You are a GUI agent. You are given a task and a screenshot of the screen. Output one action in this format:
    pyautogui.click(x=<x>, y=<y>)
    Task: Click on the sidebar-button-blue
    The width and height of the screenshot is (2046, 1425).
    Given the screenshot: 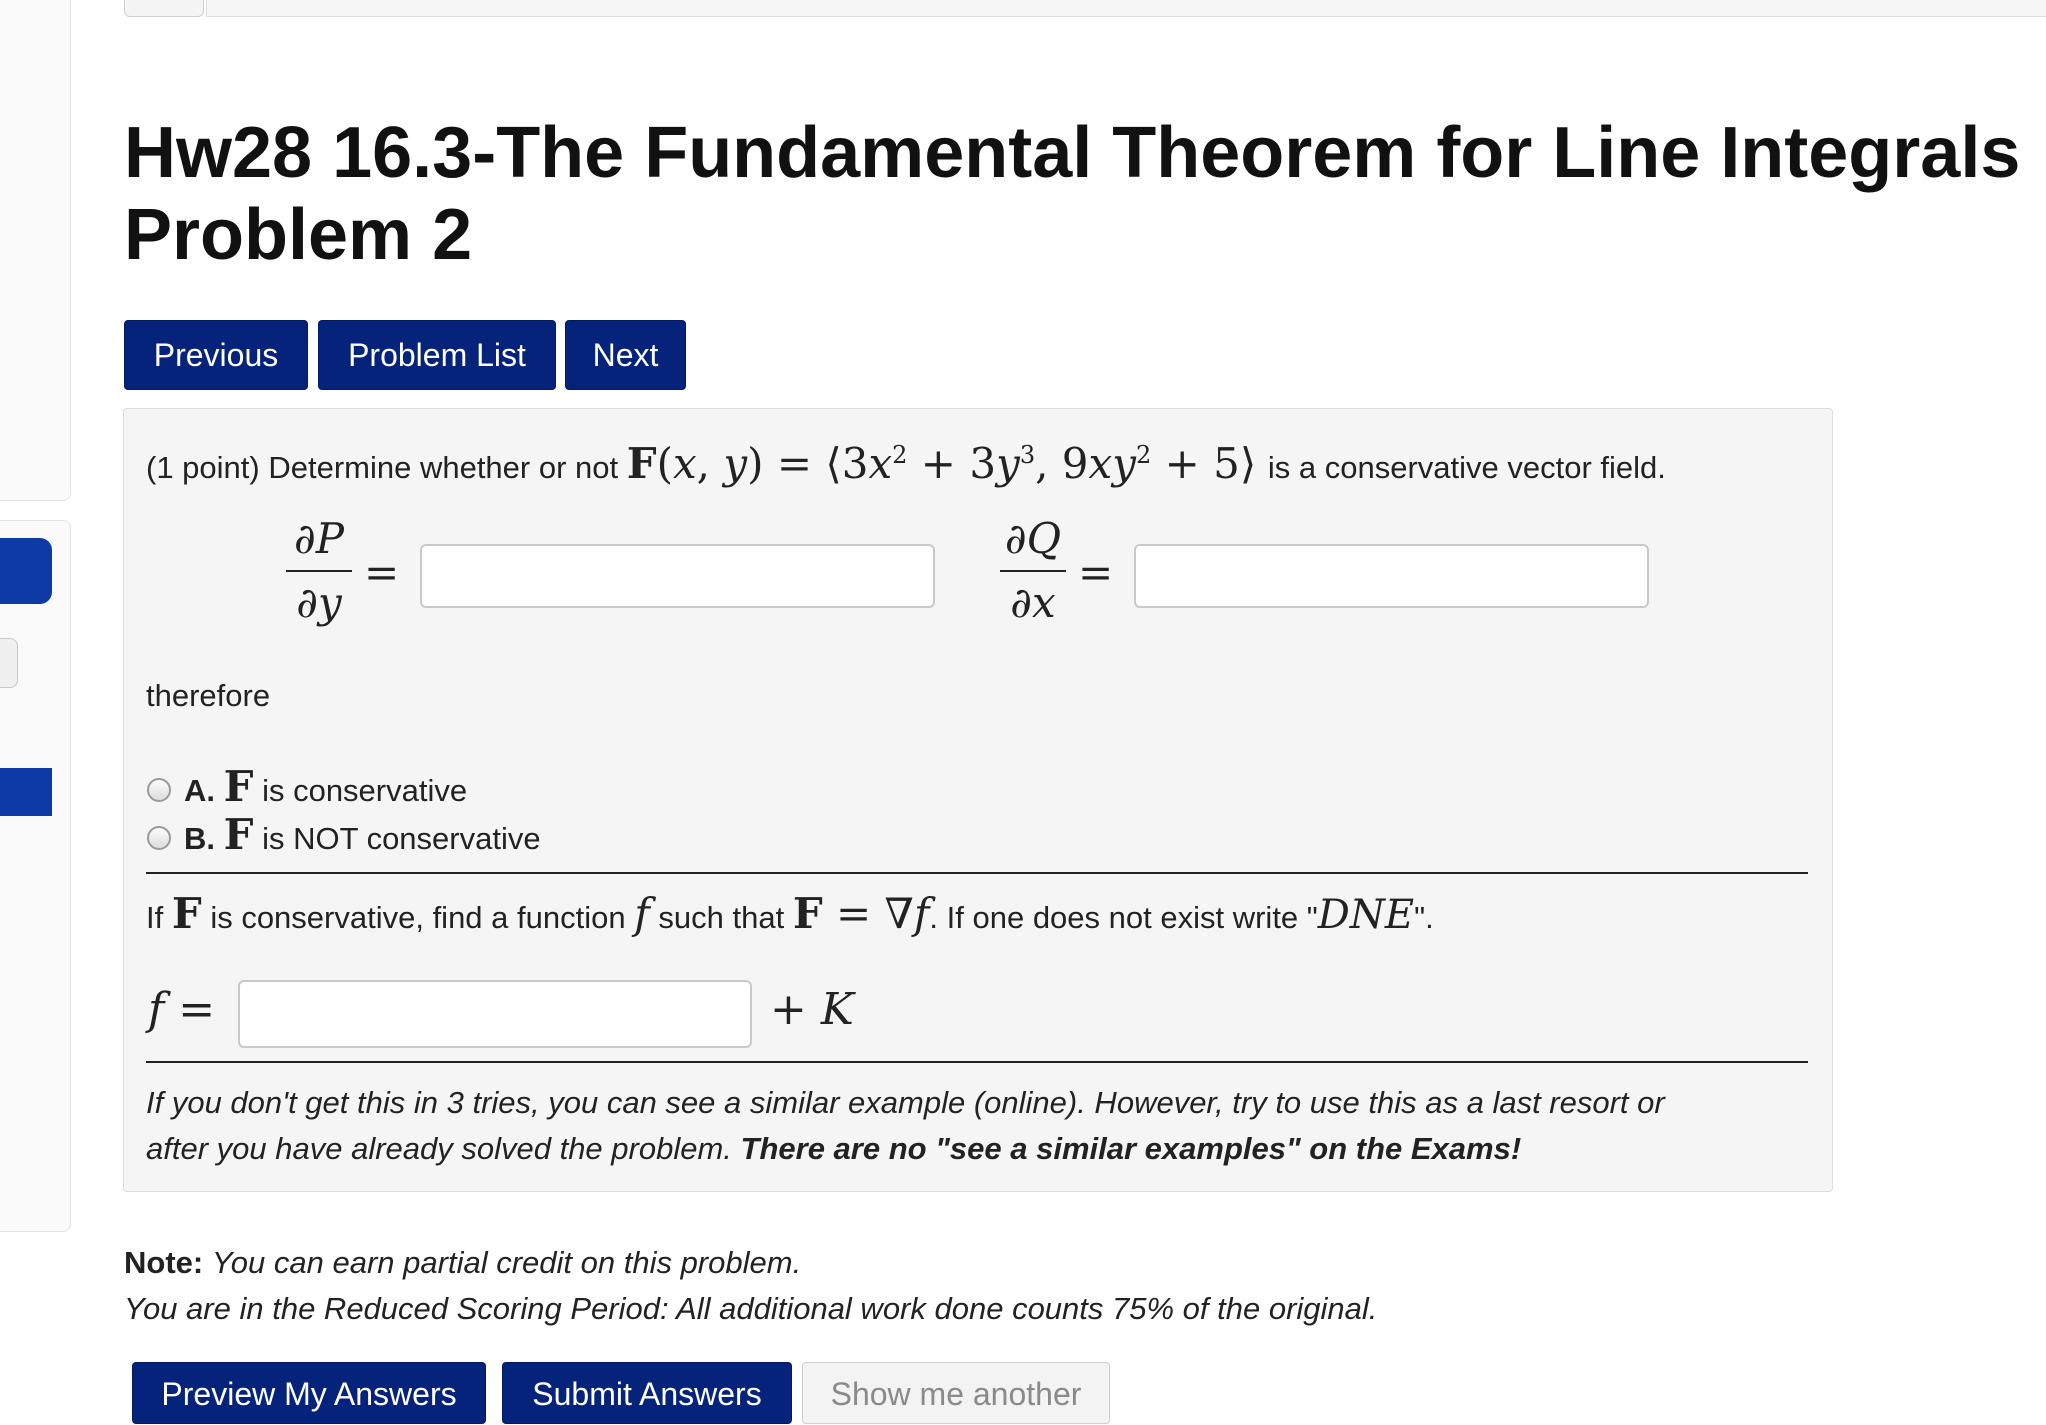 What is the action you would take?
    pyautogui.click(x=26, y=571)
    